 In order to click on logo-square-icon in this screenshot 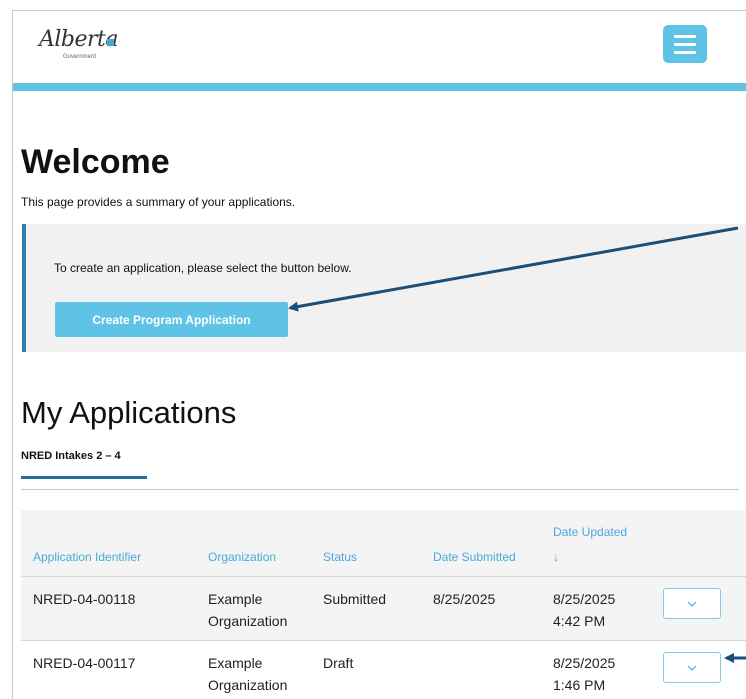, I will do `click(110, 42)`.